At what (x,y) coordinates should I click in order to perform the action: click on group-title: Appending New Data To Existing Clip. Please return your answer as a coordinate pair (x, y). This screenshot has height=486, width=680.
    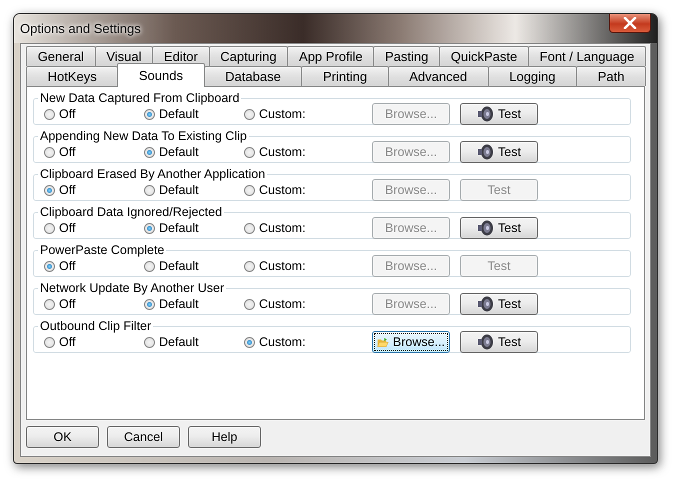
    Looking at the image, I should click on (143, 136).